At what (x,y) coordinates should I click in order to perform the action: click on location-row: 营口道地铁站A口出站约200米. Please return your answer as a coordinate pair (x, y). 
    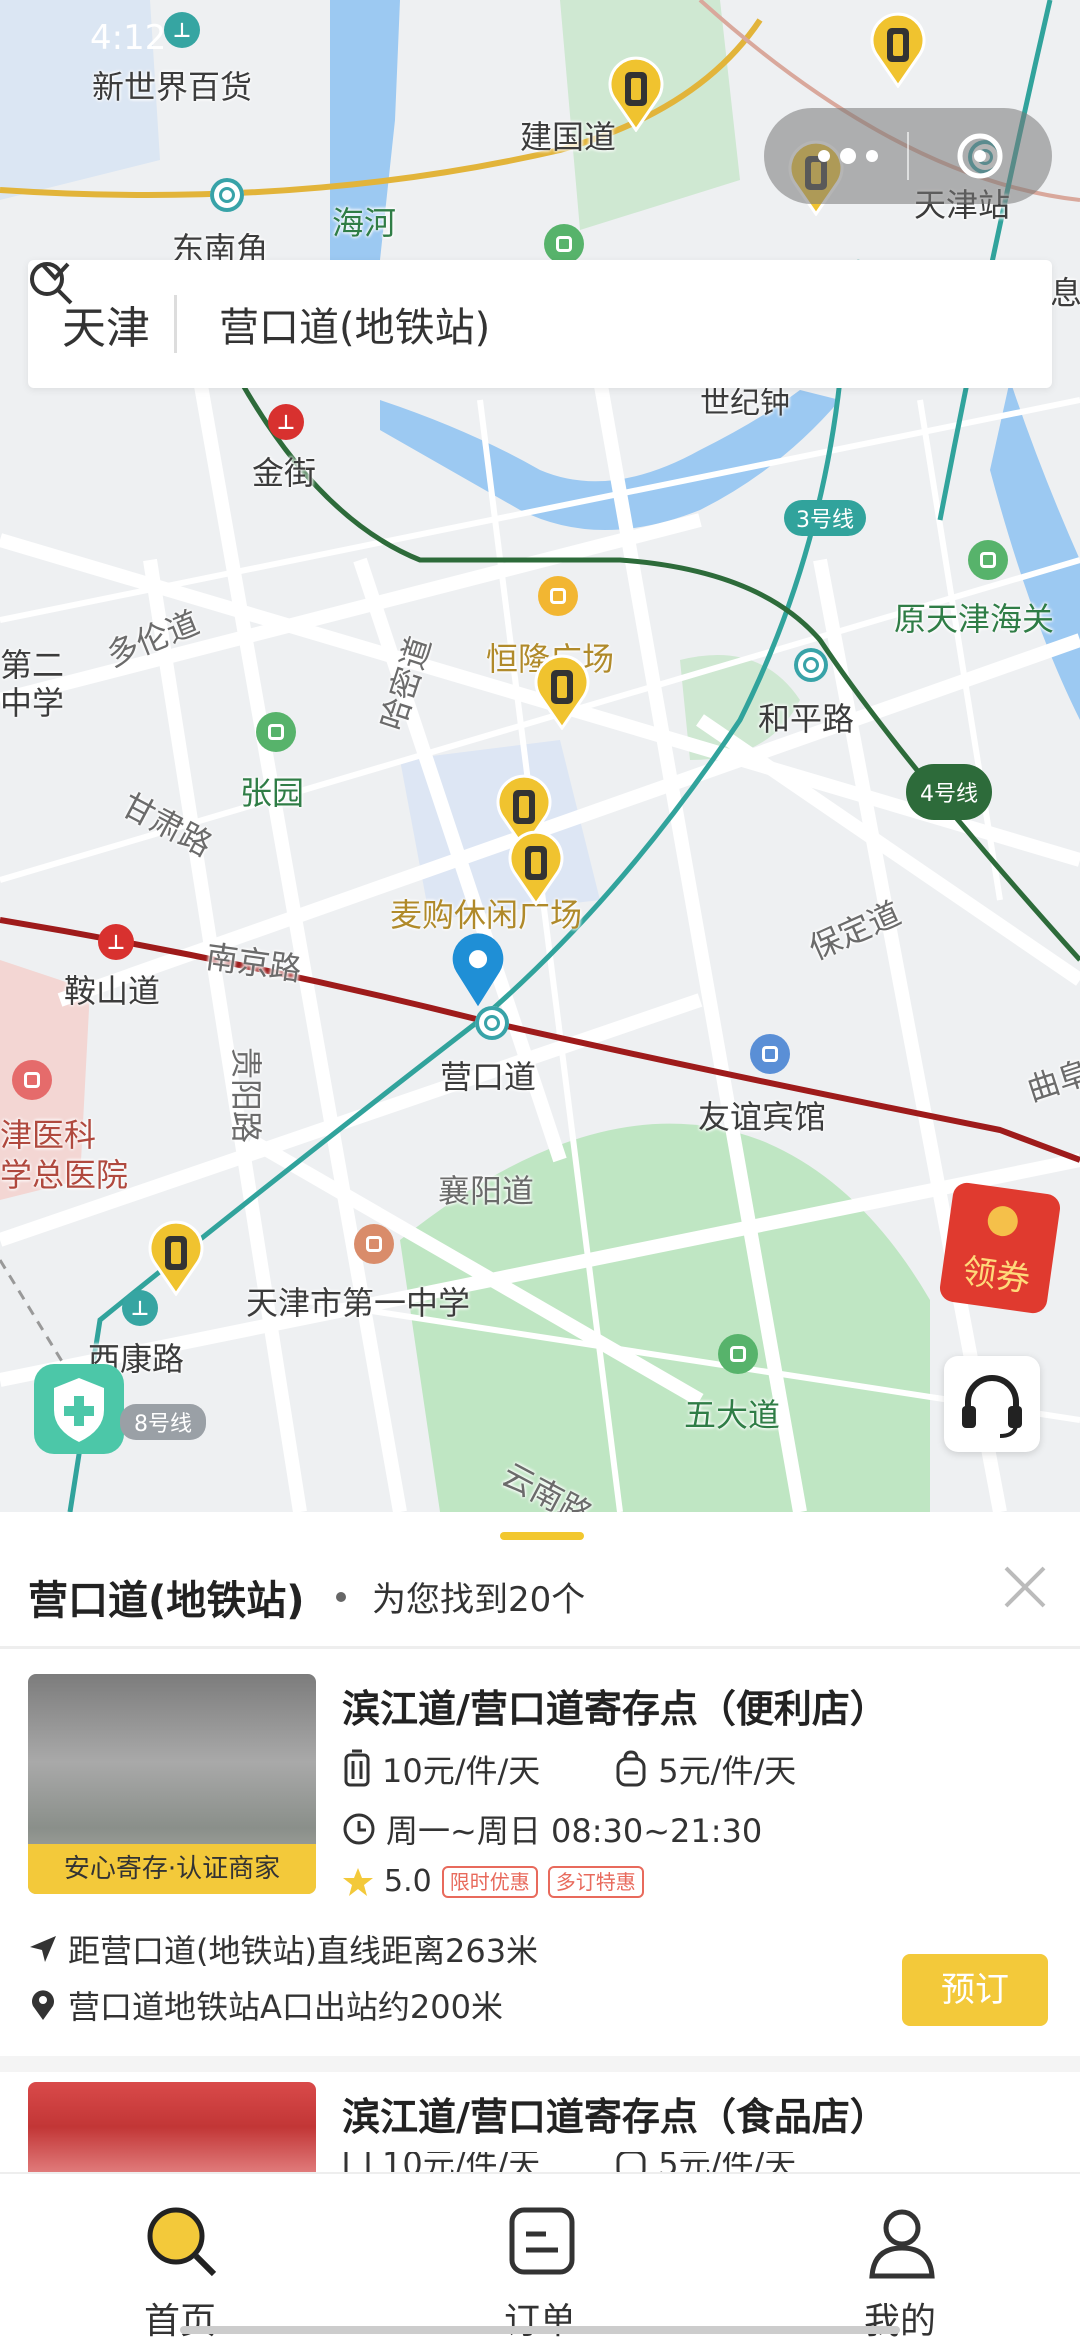
    Looking at the image, I should click on (265, 2005).